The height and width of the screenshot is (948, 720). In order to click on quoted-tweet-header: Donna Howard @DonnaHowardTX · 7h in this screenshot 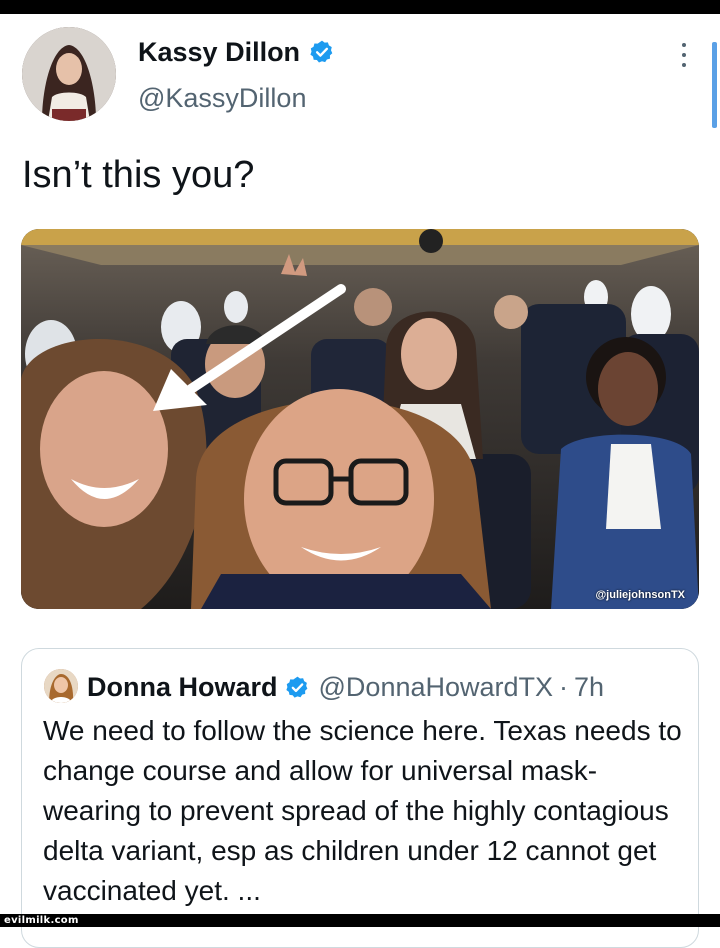, I will do `click(345, 687)`.